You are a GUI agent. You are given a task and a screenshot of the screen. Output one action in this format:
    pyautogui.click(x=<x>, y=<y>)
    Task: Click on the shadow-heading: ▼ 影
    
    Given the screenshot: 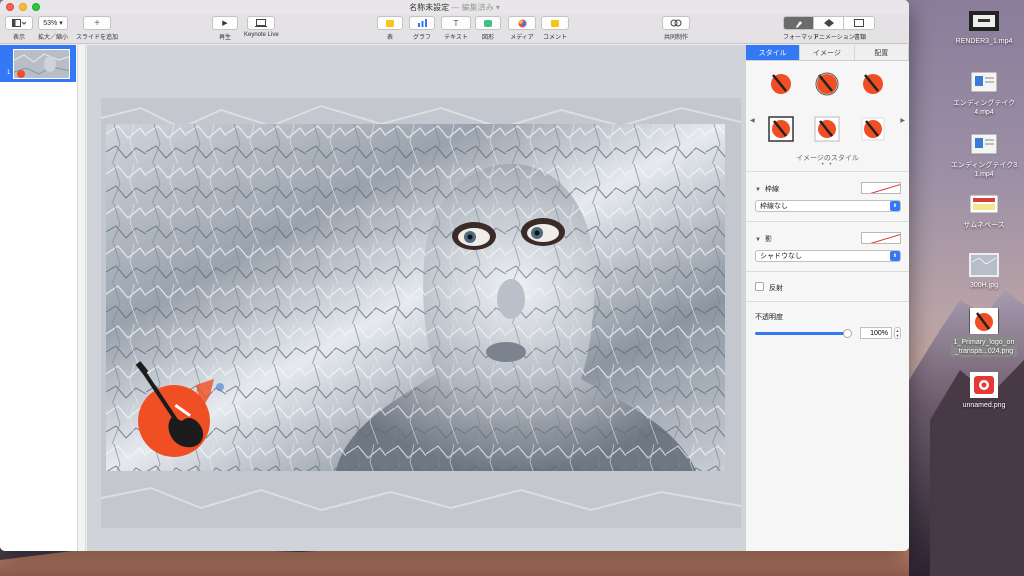 What is the action you would take?
    pyautogui.click(x=763, y=239)
    